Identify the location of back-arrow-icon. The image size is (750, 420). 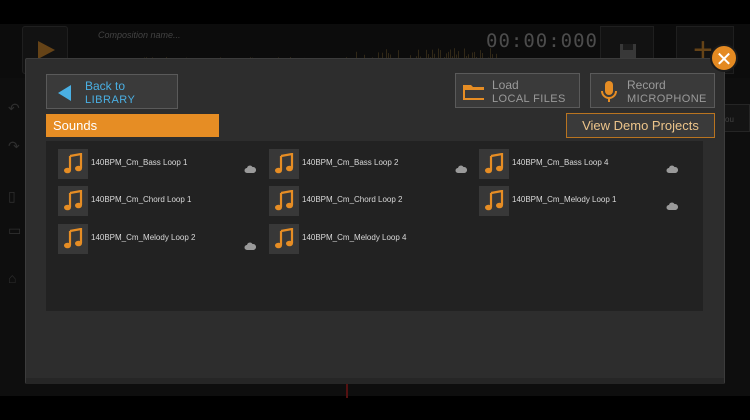
(64, 93).